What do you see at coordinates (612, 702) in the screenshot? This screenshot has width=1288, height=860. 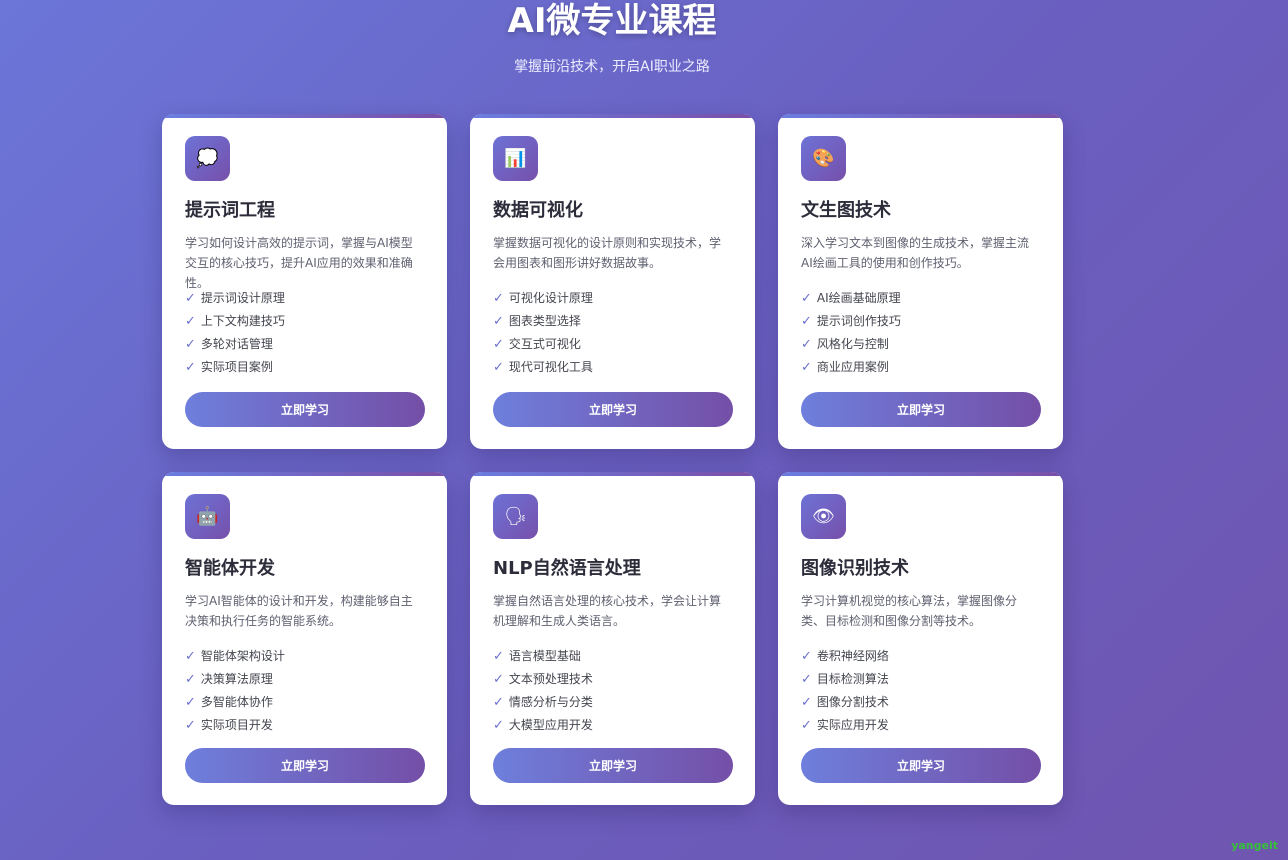 I see `feature-item: ✓ 情感分析与分类` at bounding box center [612, 702].